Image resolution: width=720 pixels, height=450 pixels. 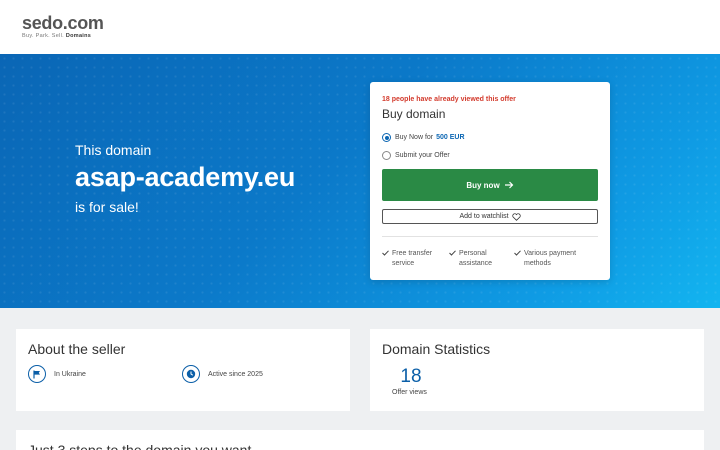 What do you see at coordinates (235, 374) in the screenshot?
I see `seller-active-text: Active since 2025` at bounding box center [235, 374].